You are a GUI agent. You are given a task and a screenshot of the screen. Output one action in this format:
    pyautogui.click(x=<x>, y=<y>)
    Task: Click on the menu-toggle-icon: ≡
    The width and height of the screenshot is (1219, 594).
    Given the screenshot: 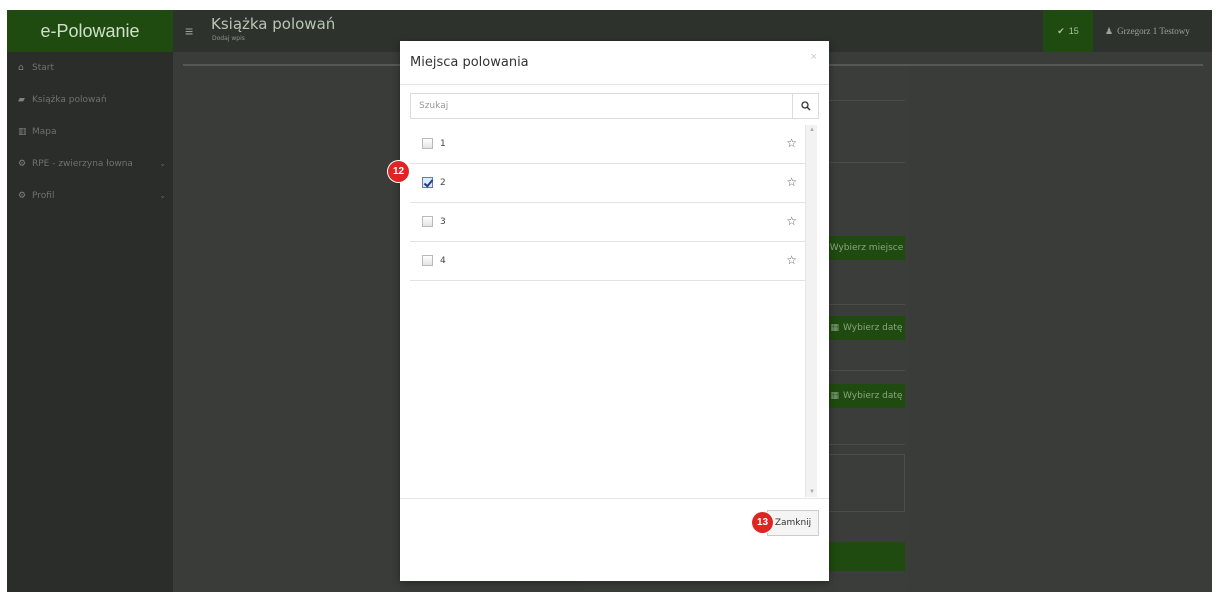 What is the action you would take?
    pyautogui.click(x=189, y=31)
    